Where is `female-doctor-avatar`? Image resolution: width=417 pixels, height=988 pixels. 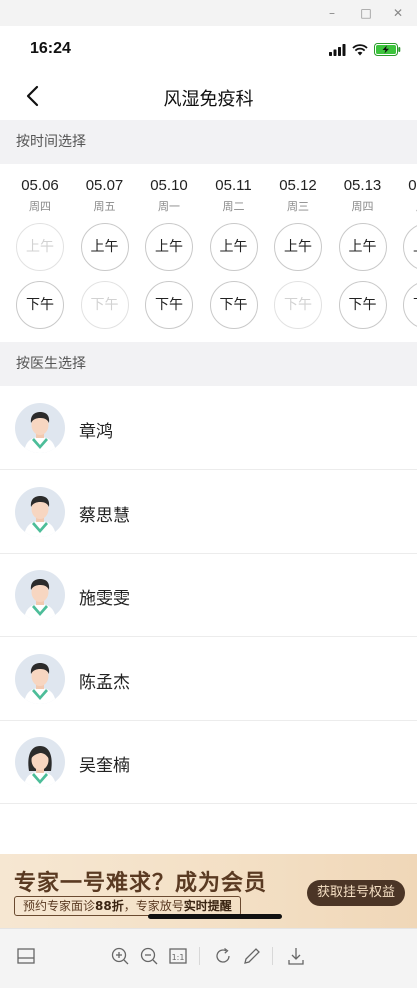
female-doctor-avatar is located at coordinates (40, 762).